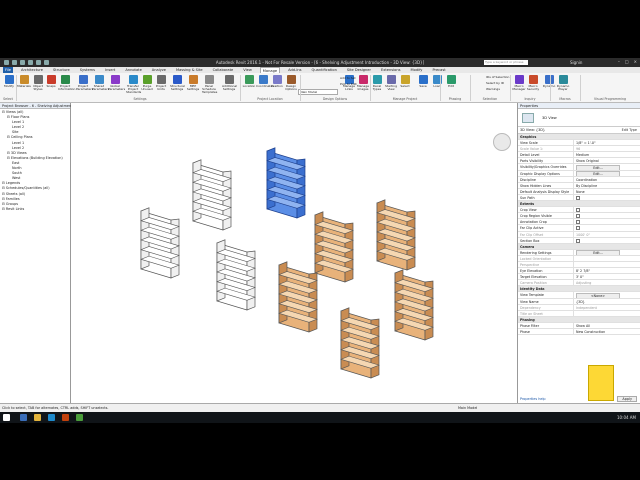 This screenshot has height=480, width=640. I want to click on project-units-button: Project Units, so click(161, 83).